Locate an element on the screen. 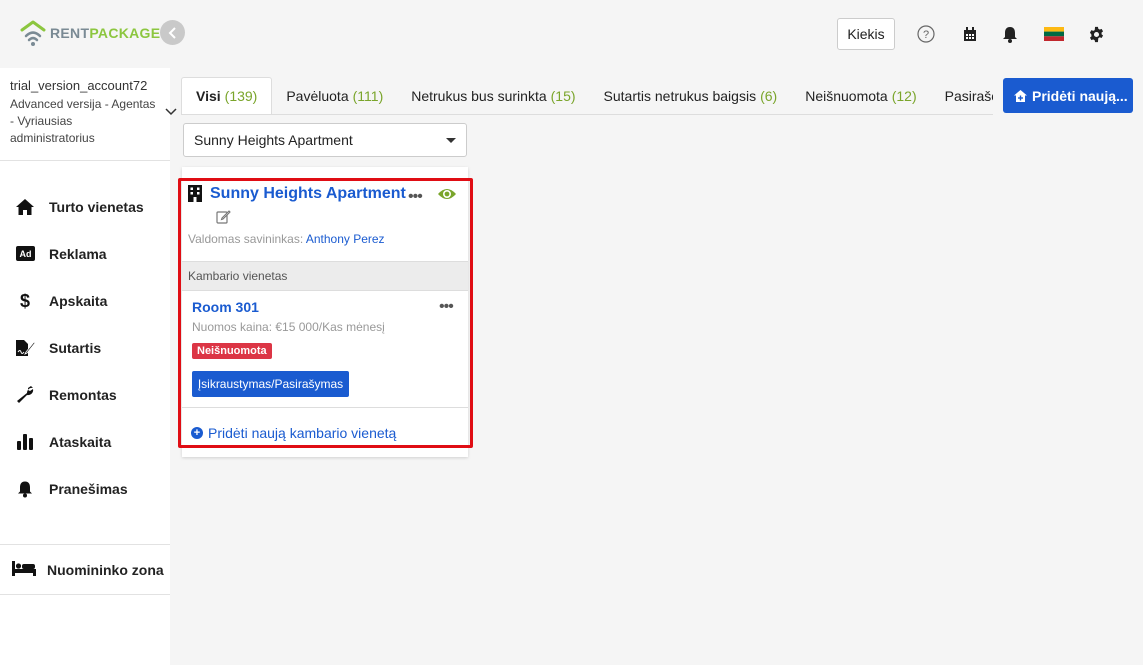 The width and height of the screenshot is (1143, 665). home-icon is located at coordinates (25, 207).